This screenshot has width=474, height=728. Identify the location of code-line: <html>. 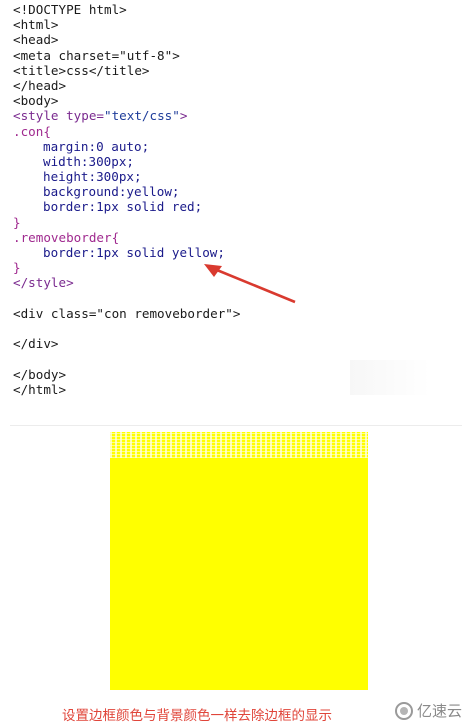
(126, 24).